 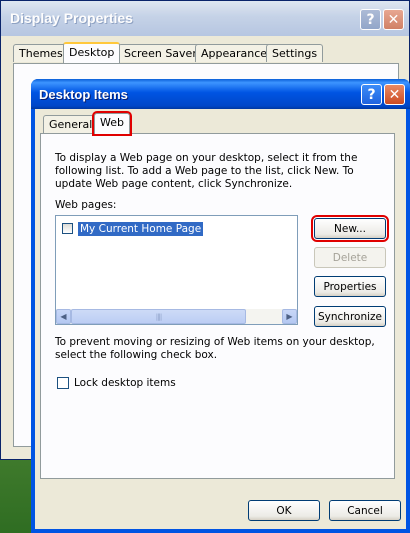 What do you see at coordinates (71, 124) in the screenshot?
I see `tab-general: General` at bounding box center [71, 124].